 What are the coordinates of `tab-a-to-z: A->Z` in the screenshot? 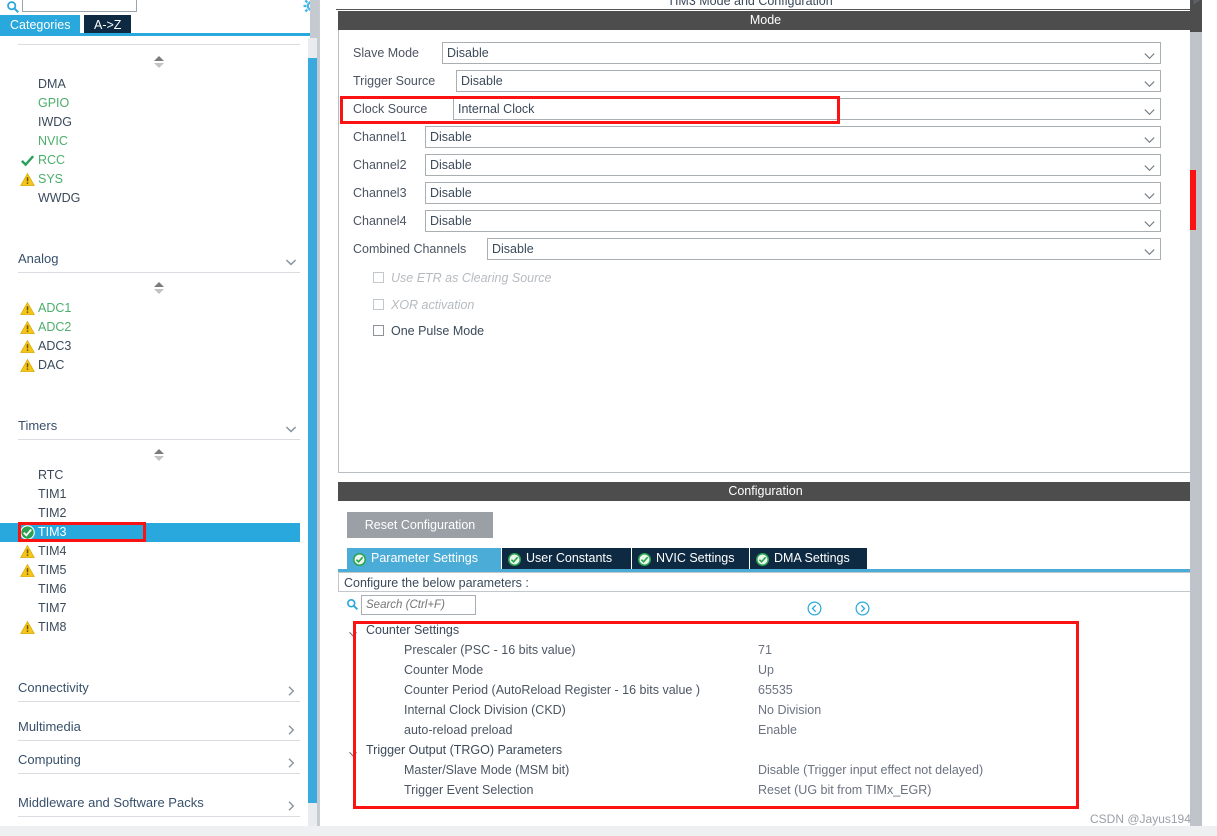 It's located at (108, 25).